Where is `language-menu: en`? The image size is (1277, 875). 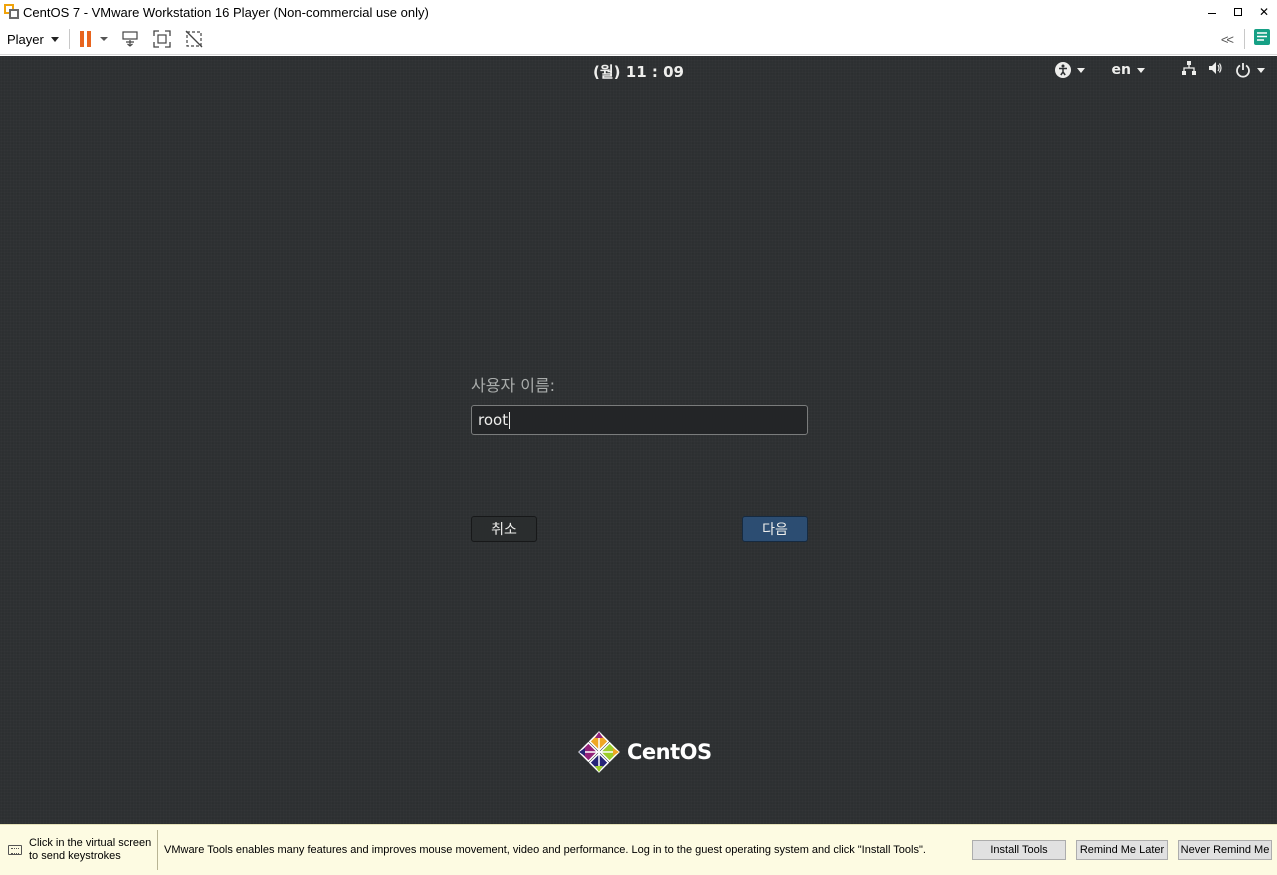
language-menu: en is located at coordinates (1128, 70).